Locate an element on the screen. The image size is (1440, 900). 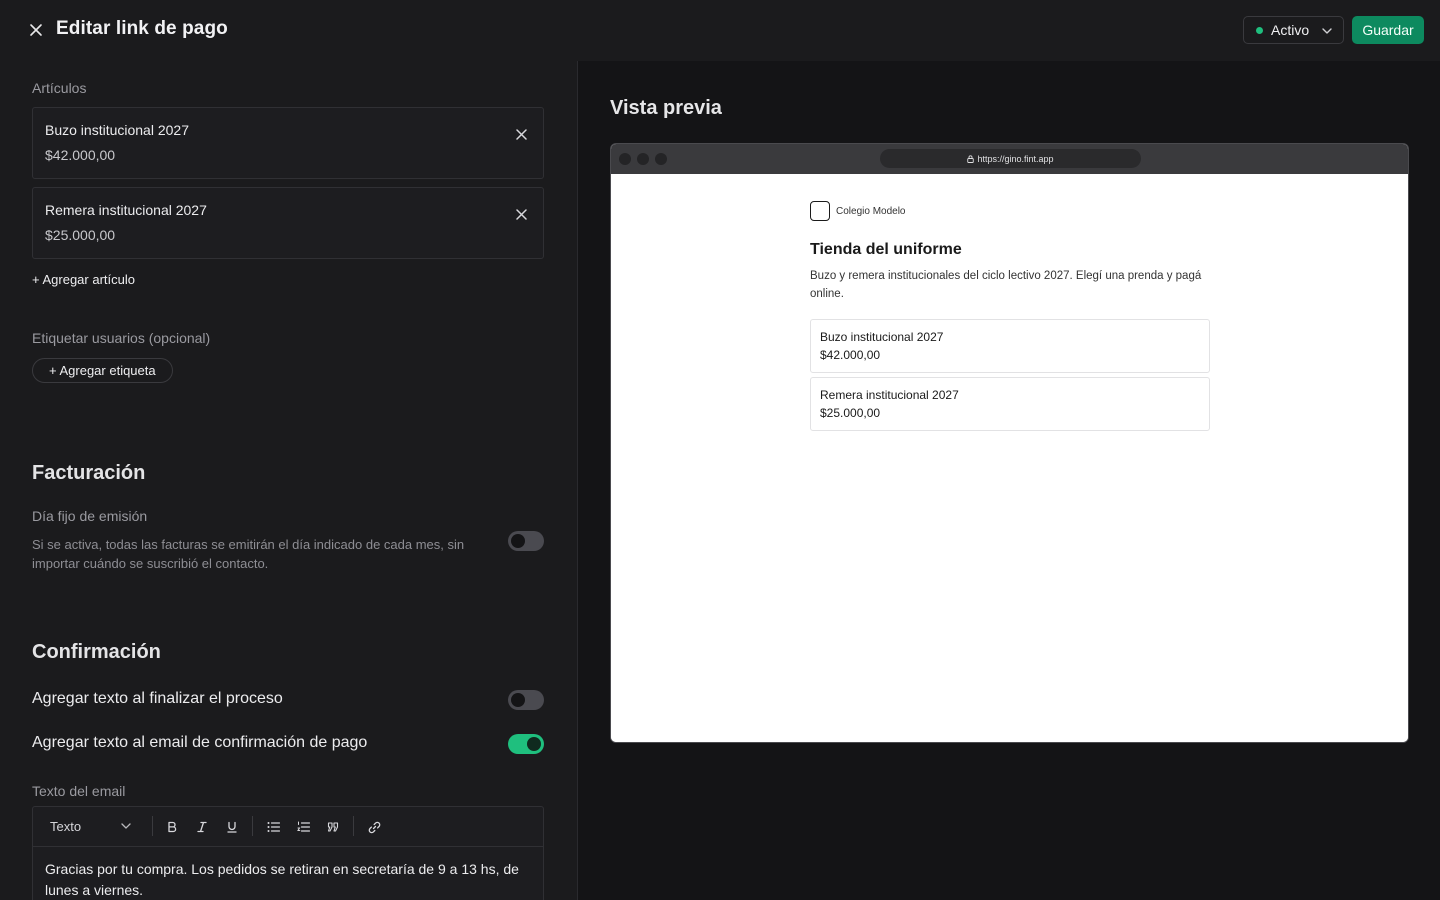
product-name: Buzo institucional 2027 is located at coordinates (882, 337).